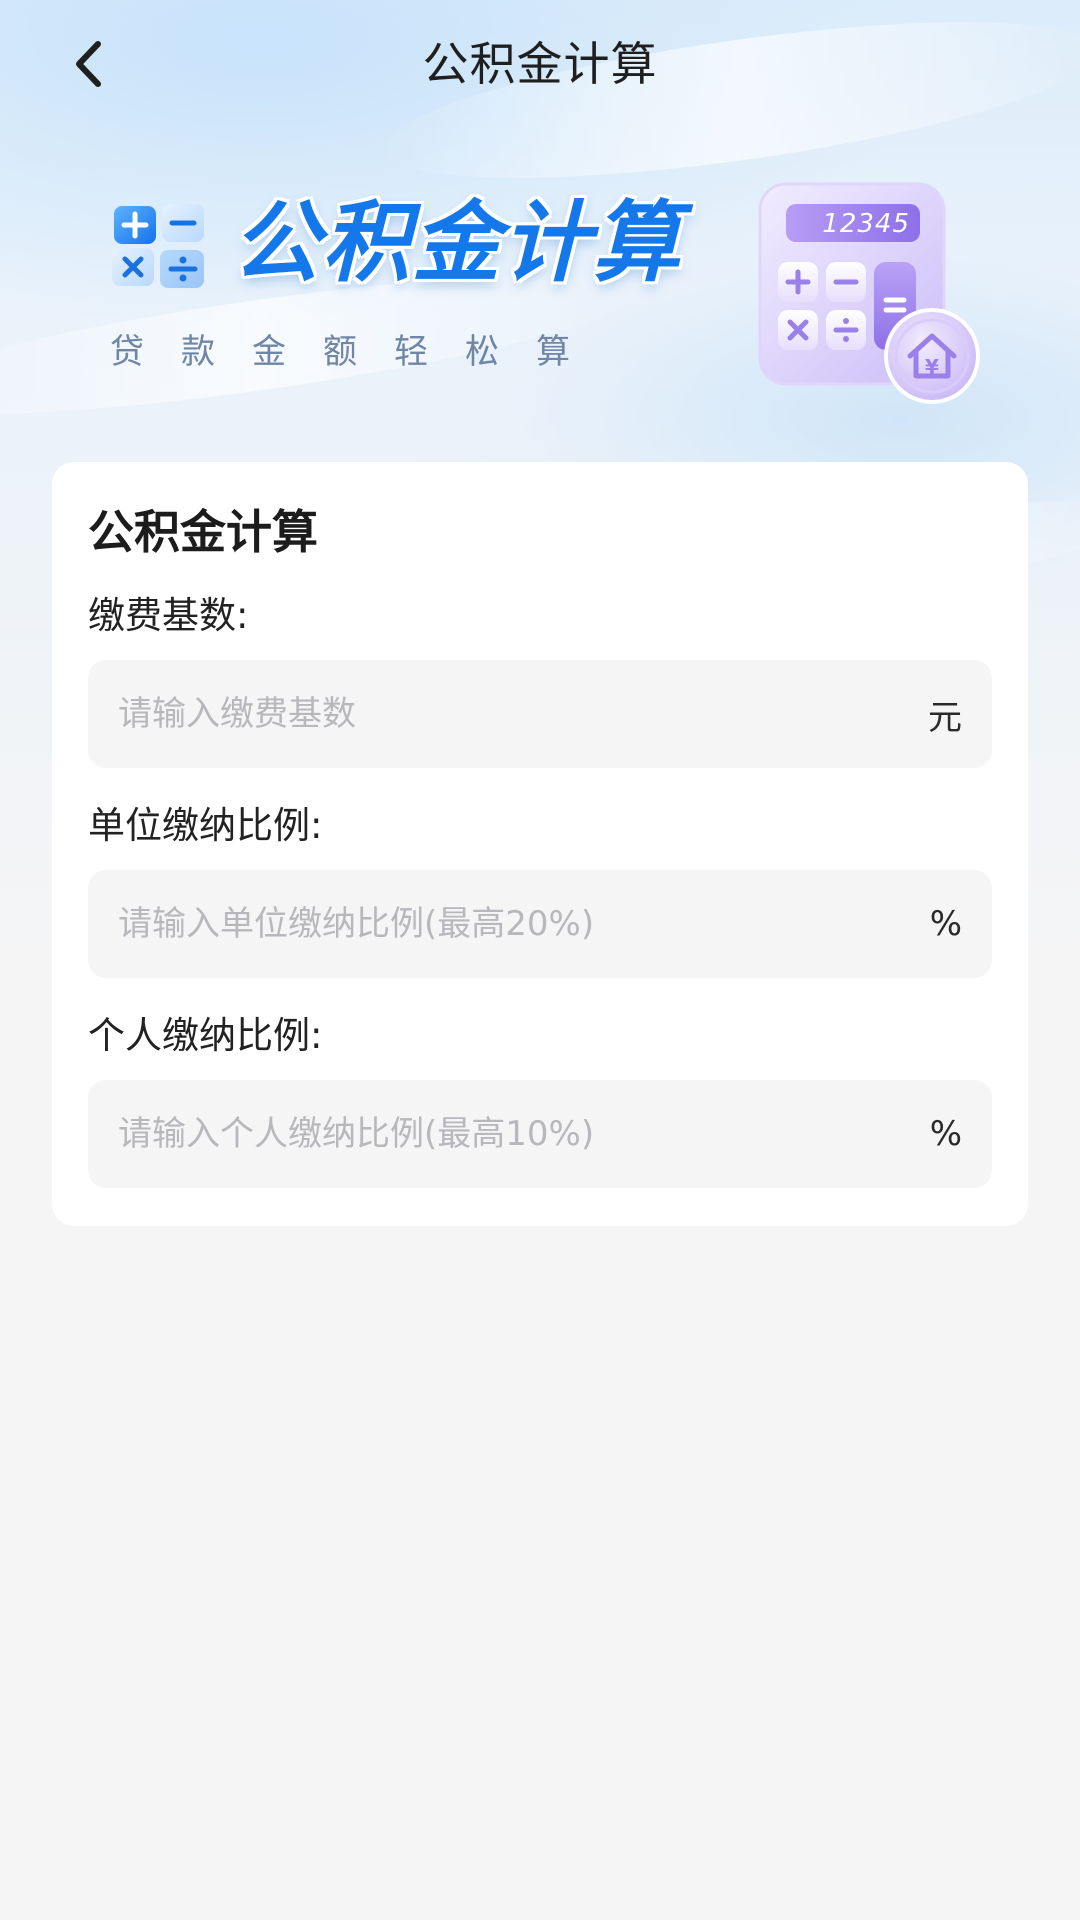  I want to click on personal-ratio-field: %, so click(540, 1134).